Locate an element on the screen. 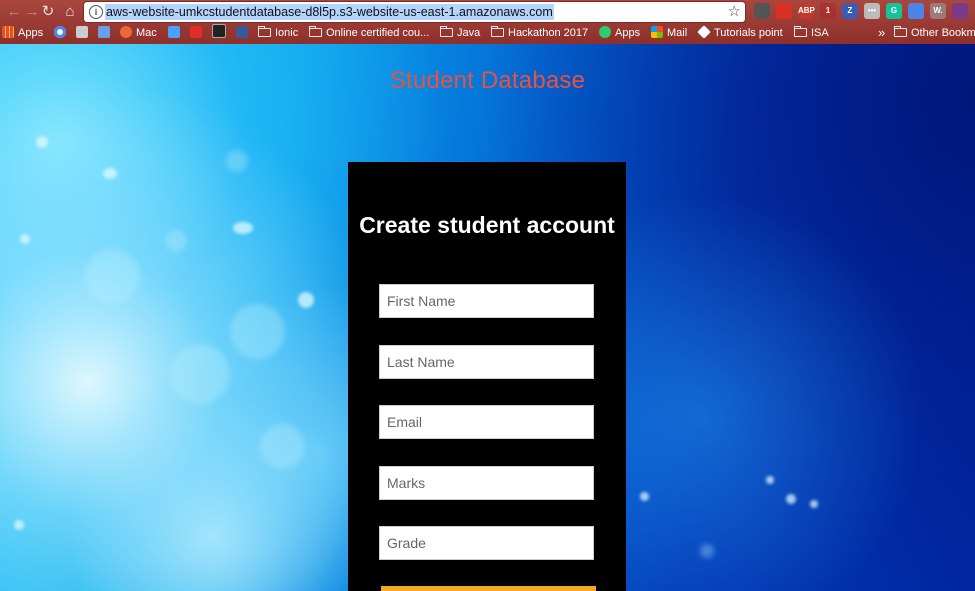  bookmark-label: Other Bookma is located at coordinates (943, 33).